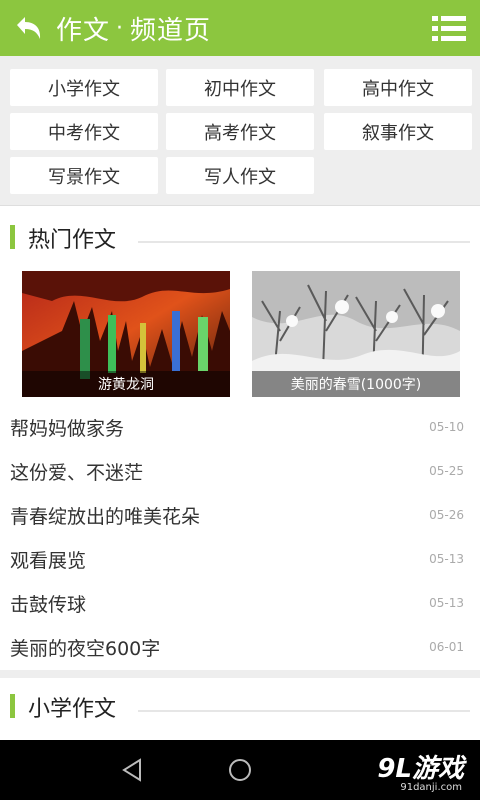  What do you see at coordinates (240, 87) in the screenshot?
I see `category-junior-high: 初中作文` at bounding box center [240, 87].